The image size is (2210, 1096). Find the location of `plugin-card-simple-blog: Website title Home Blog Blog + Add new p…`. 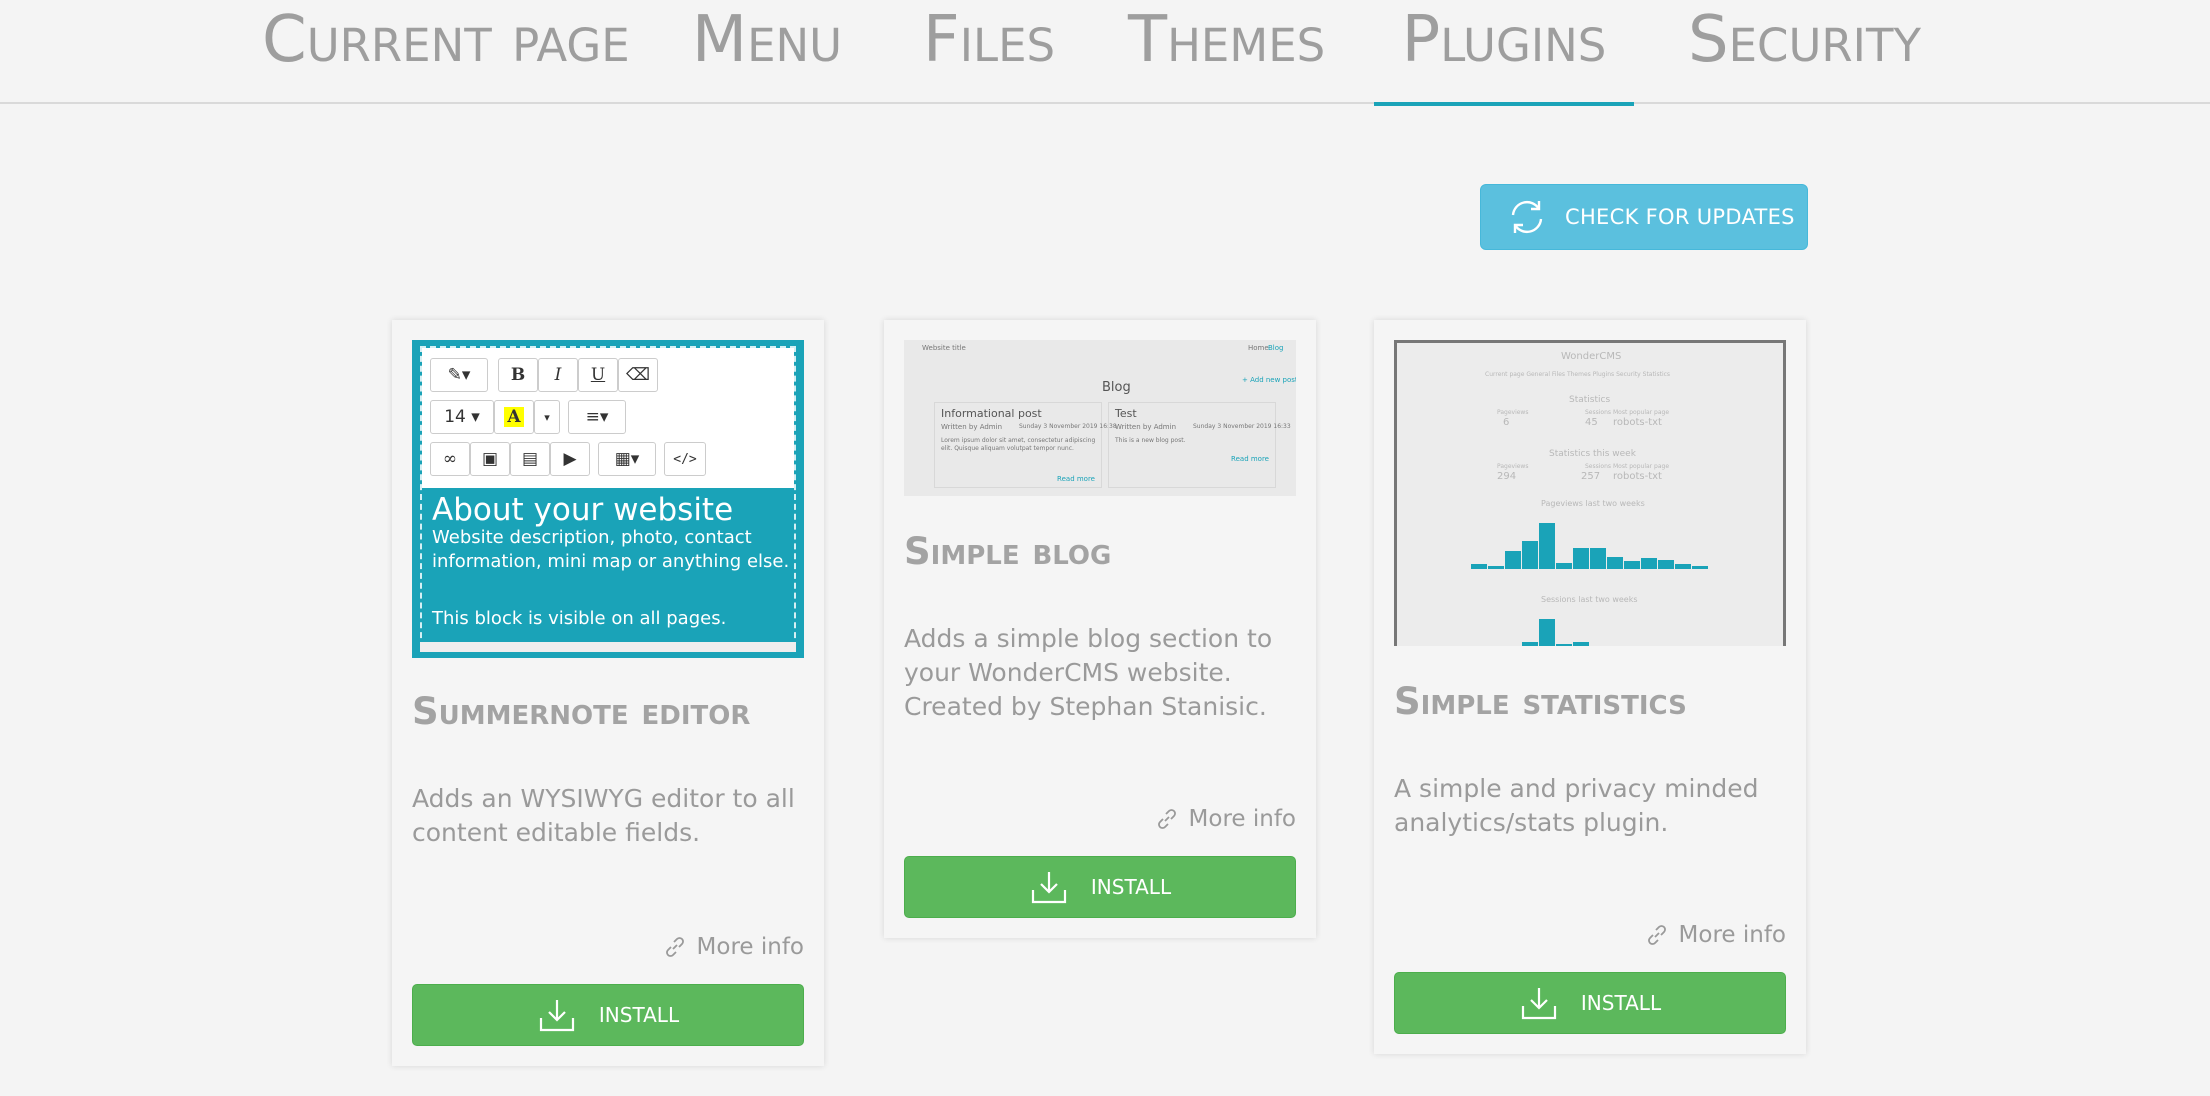

plugin-card-simple-blog: Website title Home Blog Blog + Add new p… is located at coordinates (1100, 629).